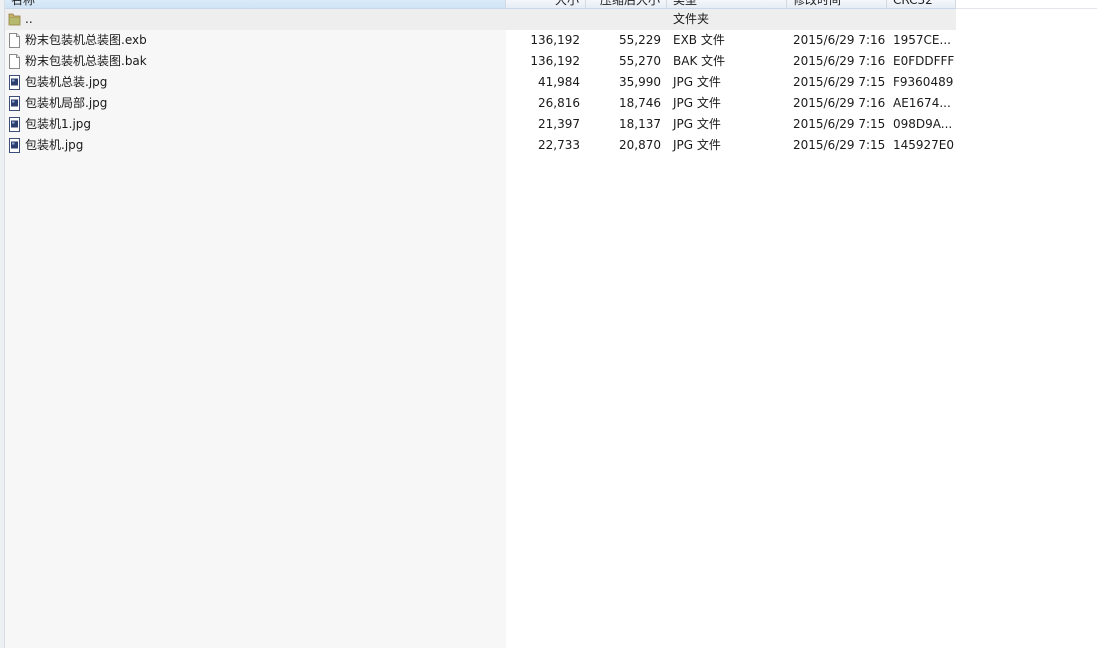  Describe the element at coordinates (921, 19) in the screenshot. I see `cell-crc` at that location.